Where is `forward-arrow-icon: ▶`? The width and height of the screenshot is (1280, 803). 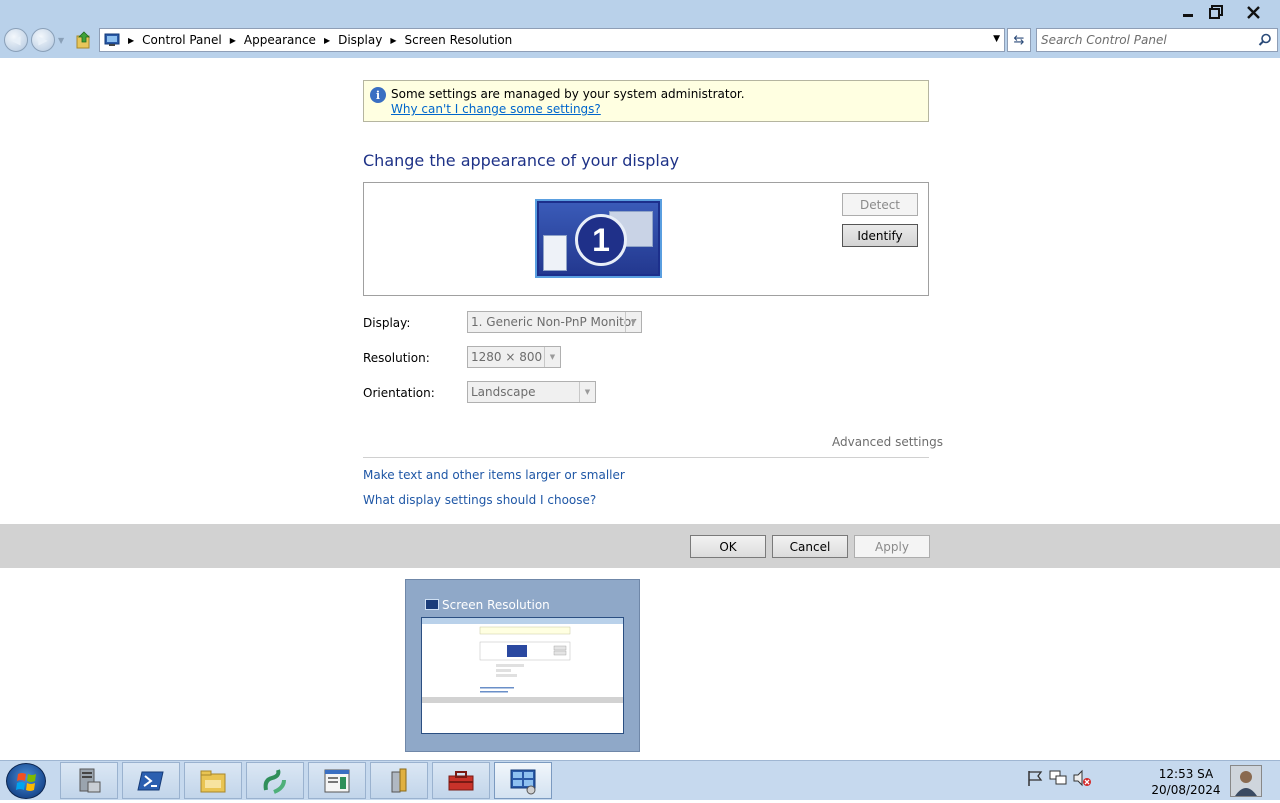
forward-arrow-icon: ▶ is located at coordinates (43, 40).